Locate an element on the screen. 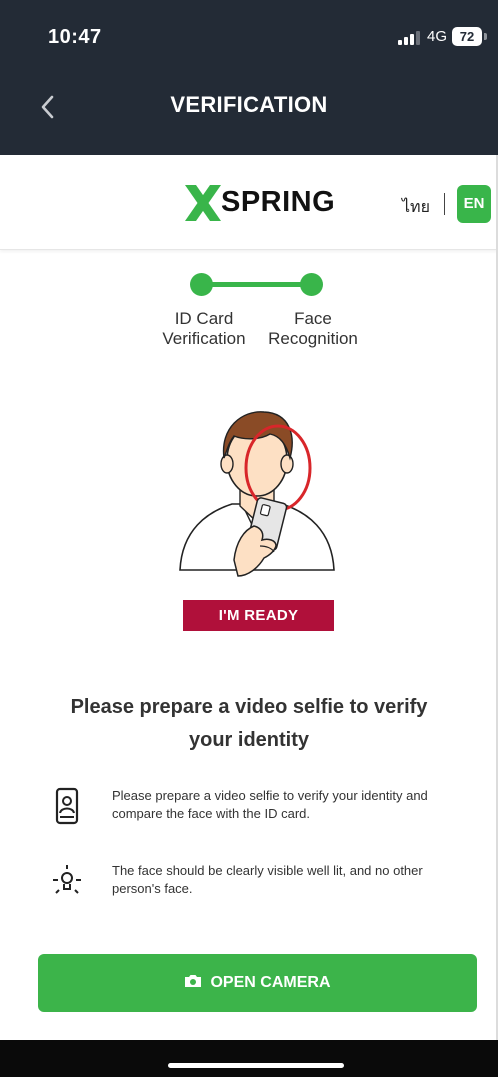  logo-text: SPRING is located at coordinates (278, 202).